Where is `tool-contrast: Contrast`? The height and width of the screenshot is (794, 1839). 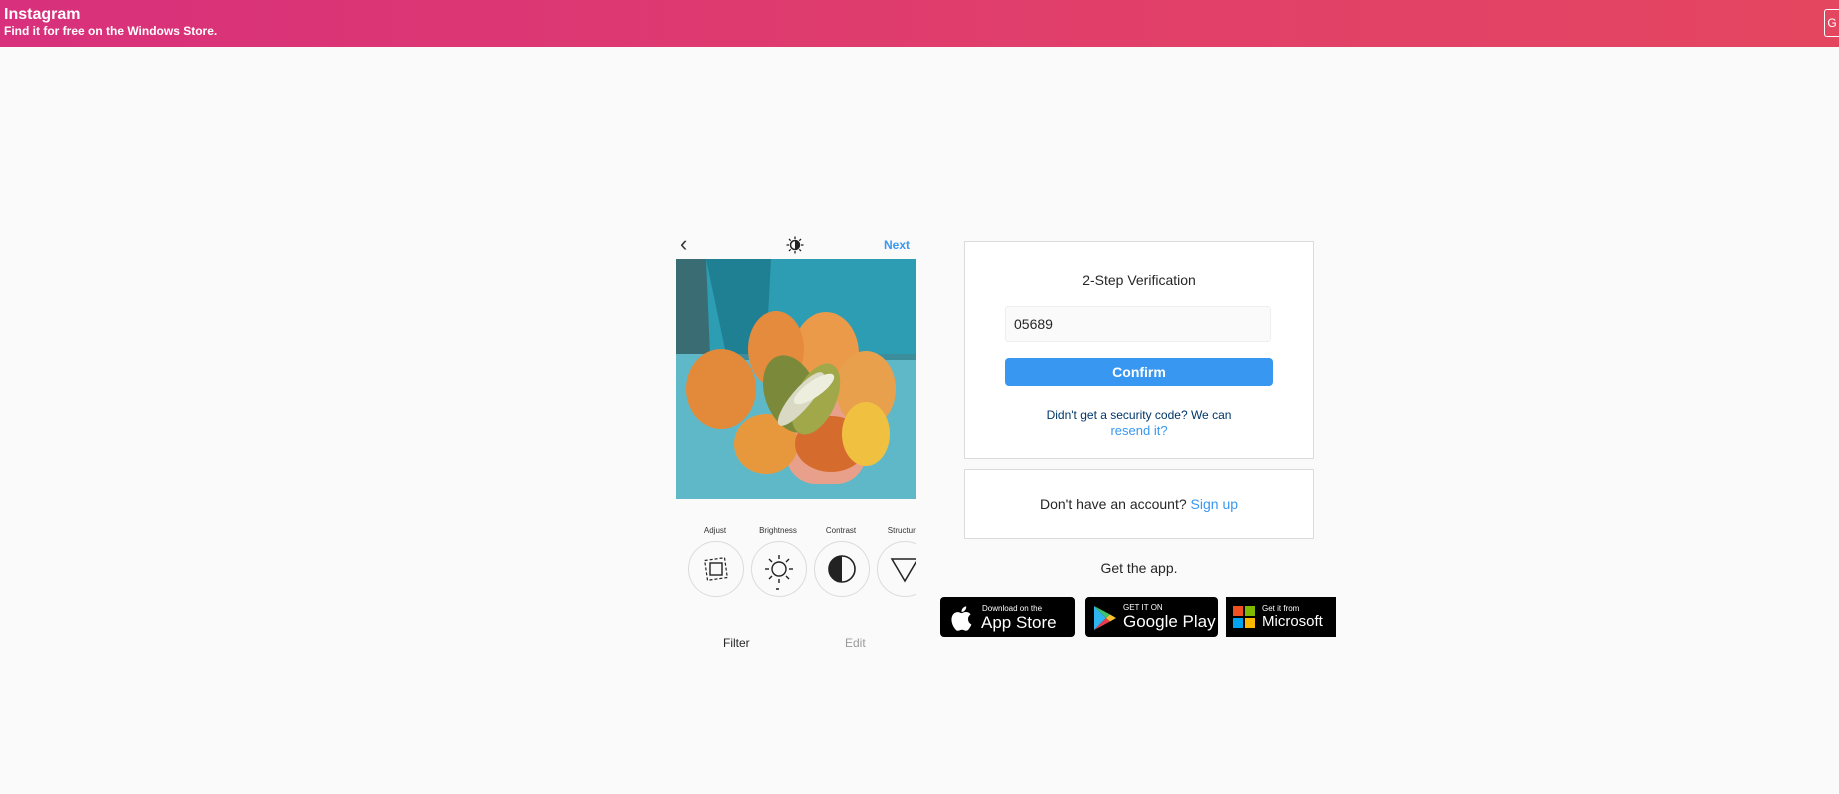
tool-contrast: Contrast is located at coordinates (841, 561).